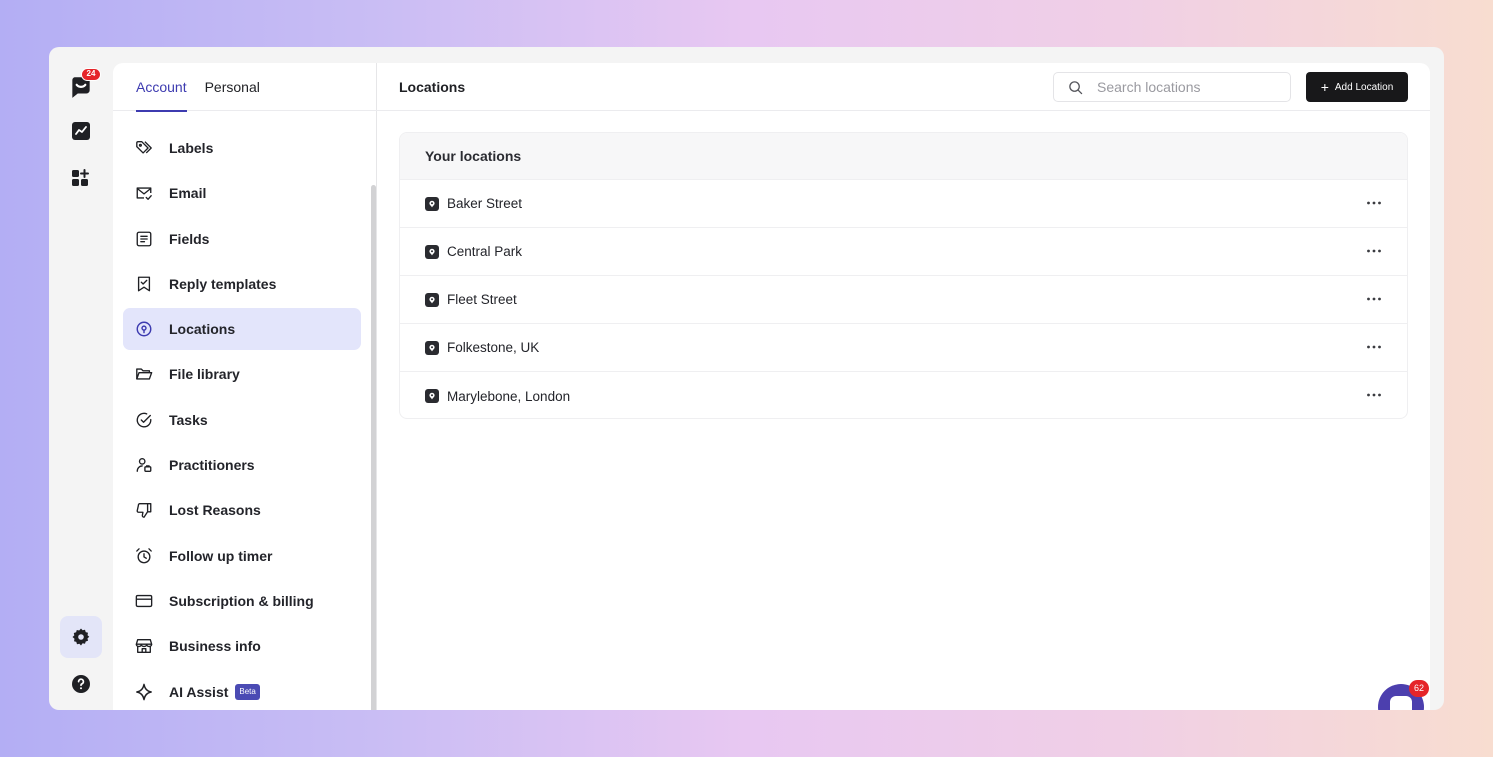  I want to click on help-icon, so click(81, 684).